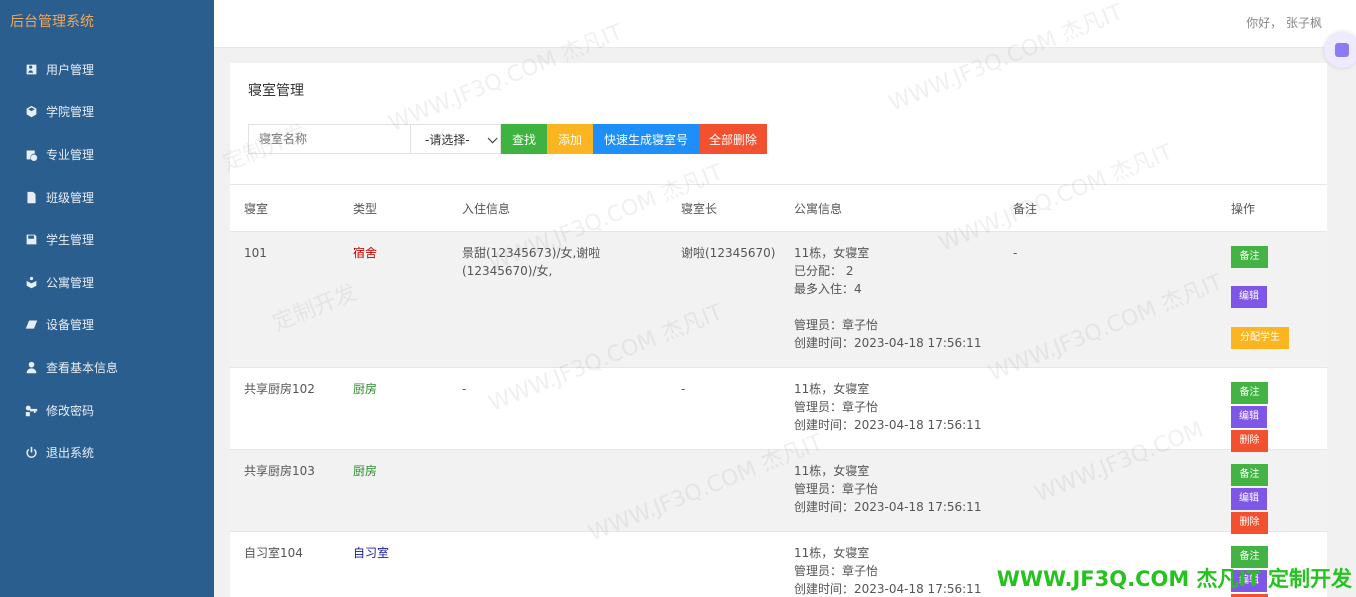  What do you see at coordinates (107, 154) in the screenshot?
I see `sidebar-item-major-management: 专业管理` at bounding box center [107, 154].